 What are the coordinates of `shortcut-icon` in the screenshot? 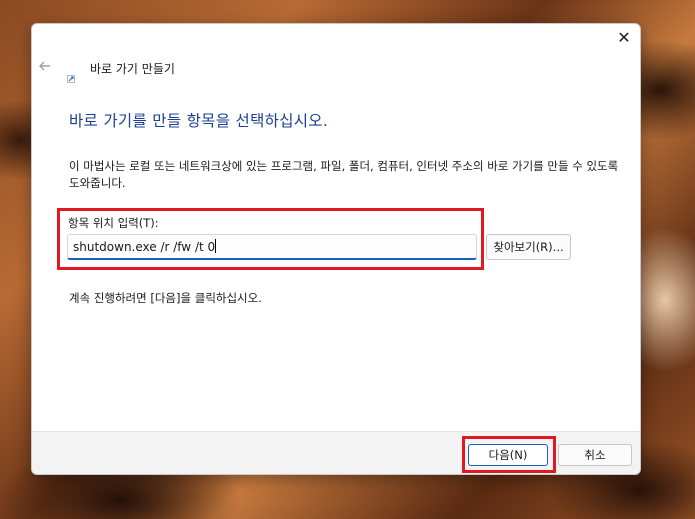 It's located at (71, 75).